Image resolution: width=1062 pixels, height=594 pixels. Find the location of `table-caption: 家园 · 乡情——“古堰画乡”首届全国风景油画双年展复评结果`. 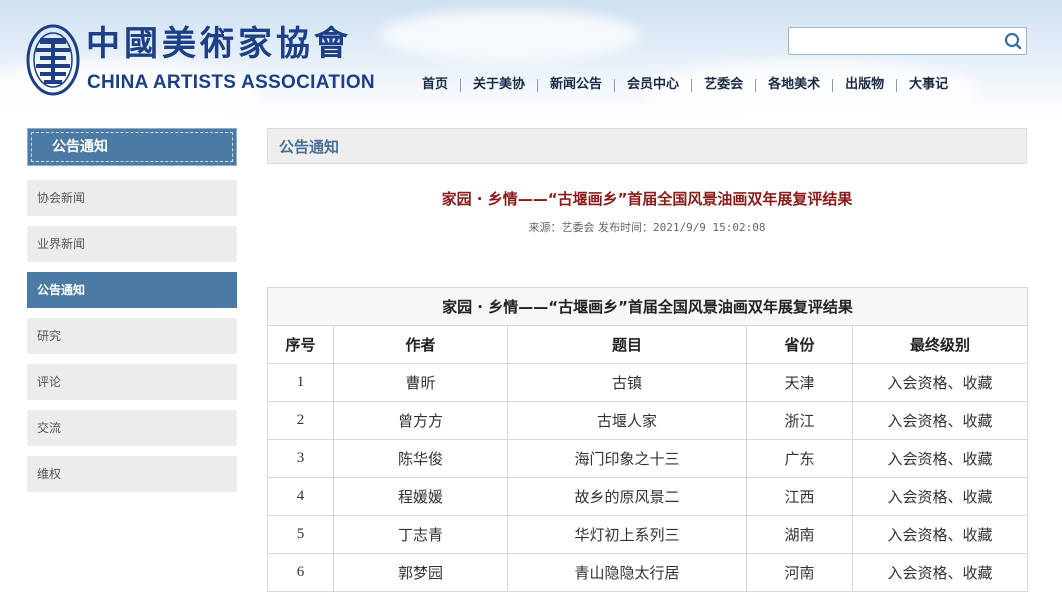

table-caption: 家园 · 乡情——“古堰画乡”首届全国风景油画双年展复评结果 is located at coordinates (647, 306).